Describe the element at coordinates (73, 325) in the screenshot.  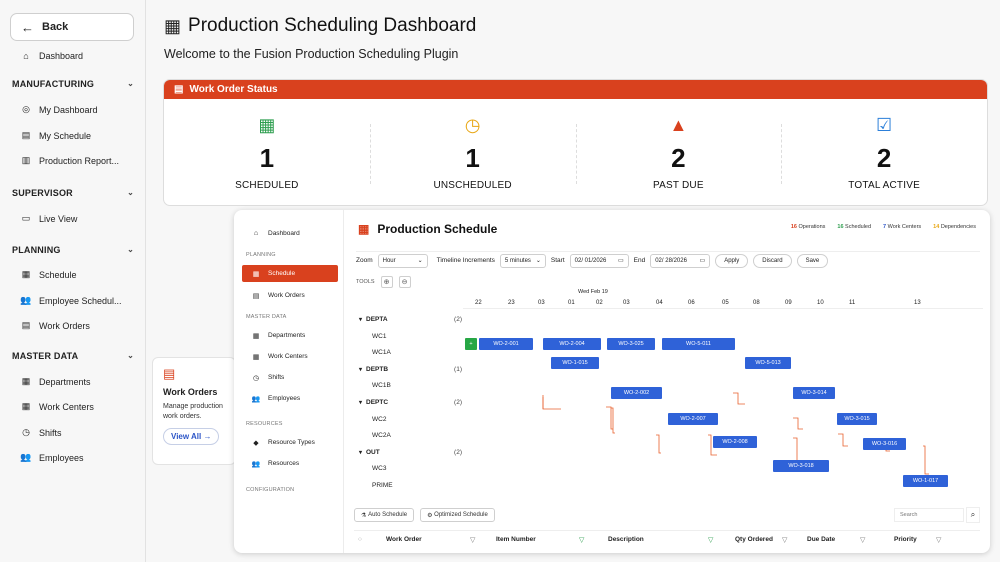
I see `sidebar-item-work-orders: ▤ Work Orders` at that location.